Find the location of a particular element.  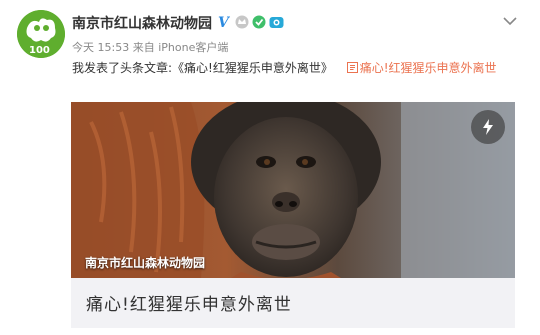

account-name: 南京市红山森林动物园 is located at coordinates (142, 23).